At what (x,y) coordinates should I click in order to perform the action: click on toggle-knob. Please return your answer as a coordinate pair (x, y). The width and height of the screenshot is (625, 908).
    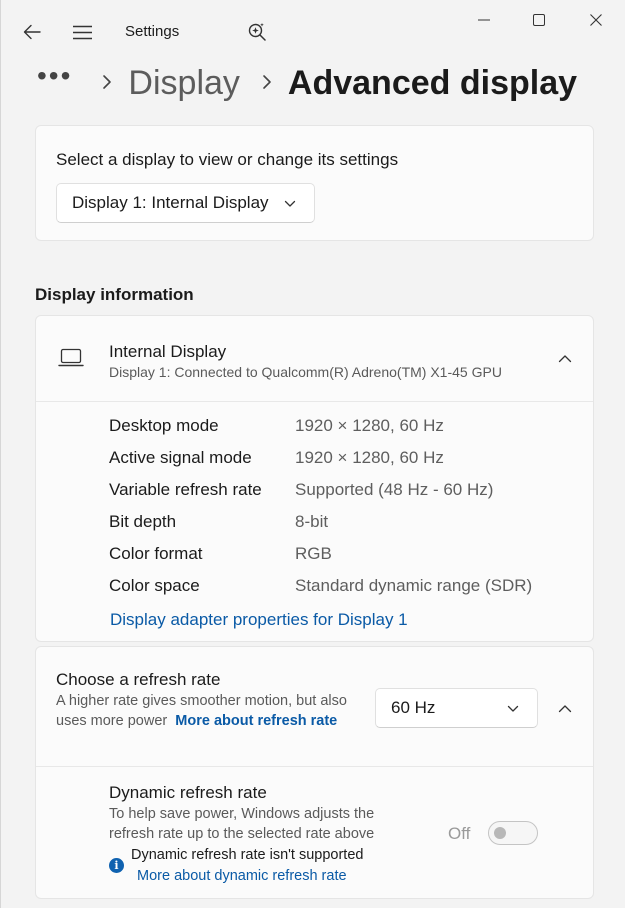
    Looking at the image, I should click on (500, 833).